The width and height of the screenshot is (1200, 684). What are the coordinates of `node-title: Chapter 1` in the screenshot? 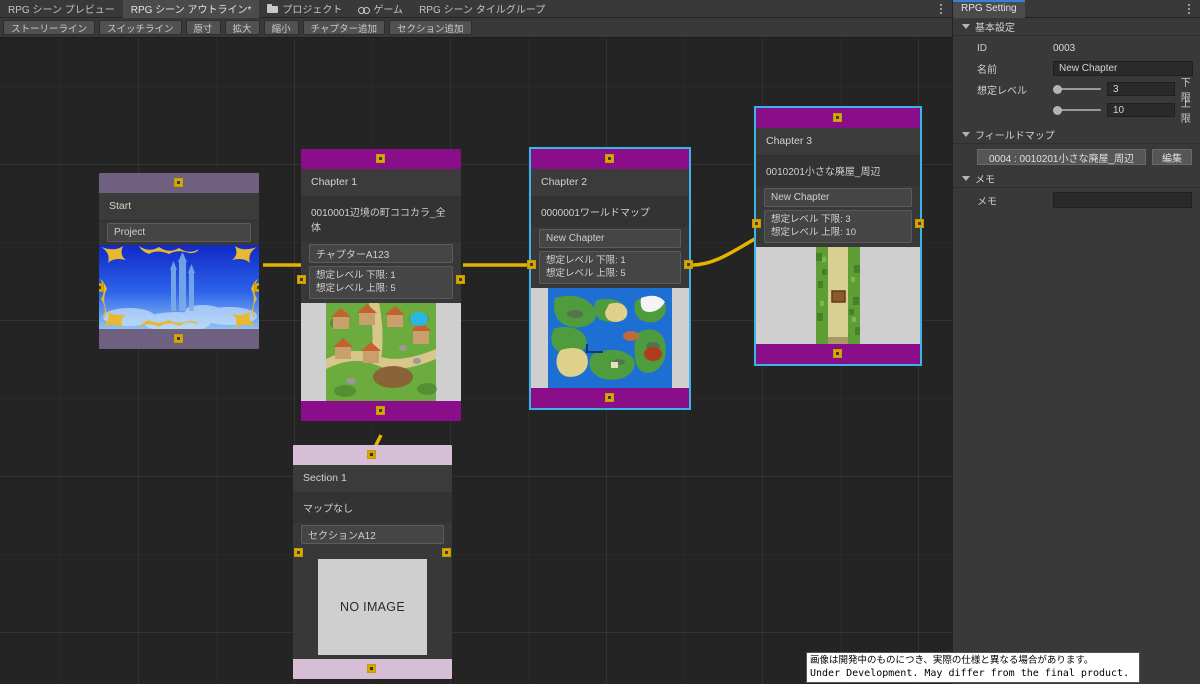 It's located at (381, 183).